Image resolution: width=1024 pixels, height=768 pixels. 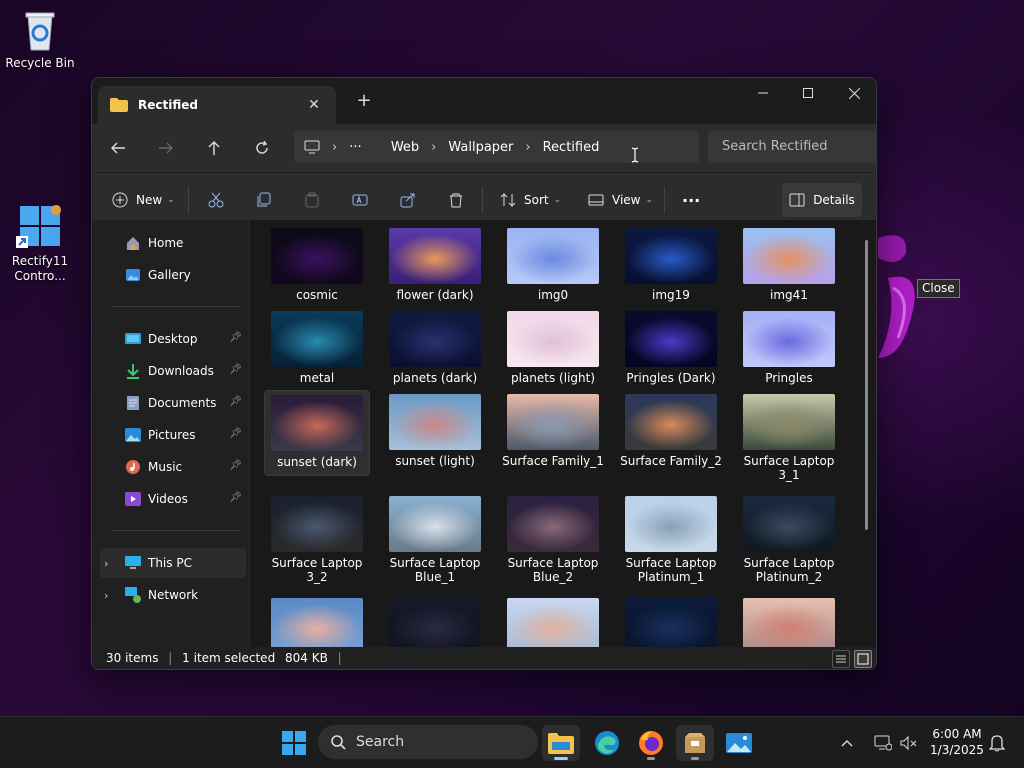 I want to click on taskbar-package-app, so click(x=695, y=743).